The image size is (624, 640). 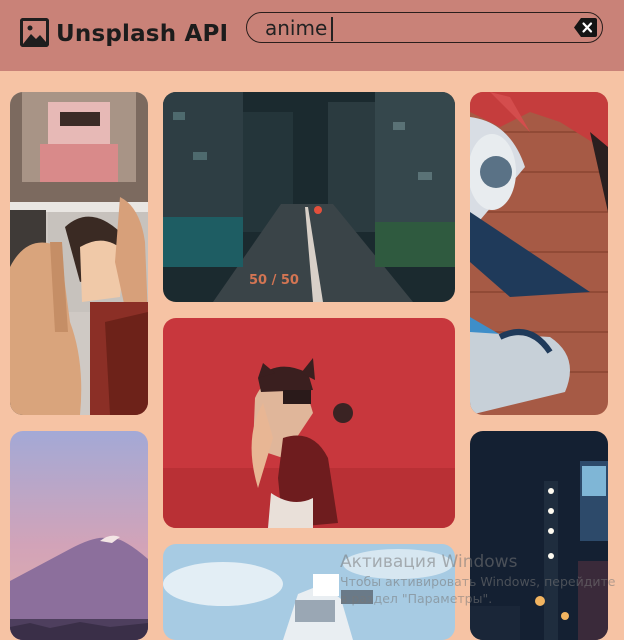 I want to click on photo-card-night-signs, so click(x=539, y=535).